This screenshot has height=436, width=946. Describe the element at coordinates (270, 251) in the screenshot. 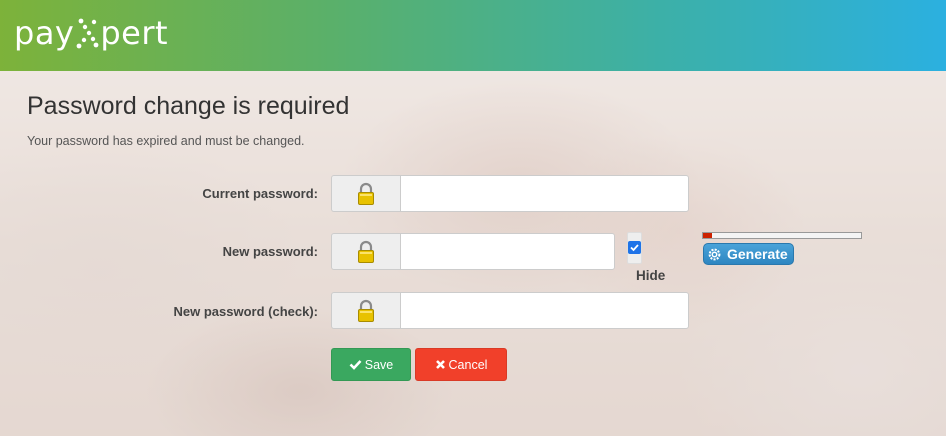

I see `new-password-label: New password:` at that location.